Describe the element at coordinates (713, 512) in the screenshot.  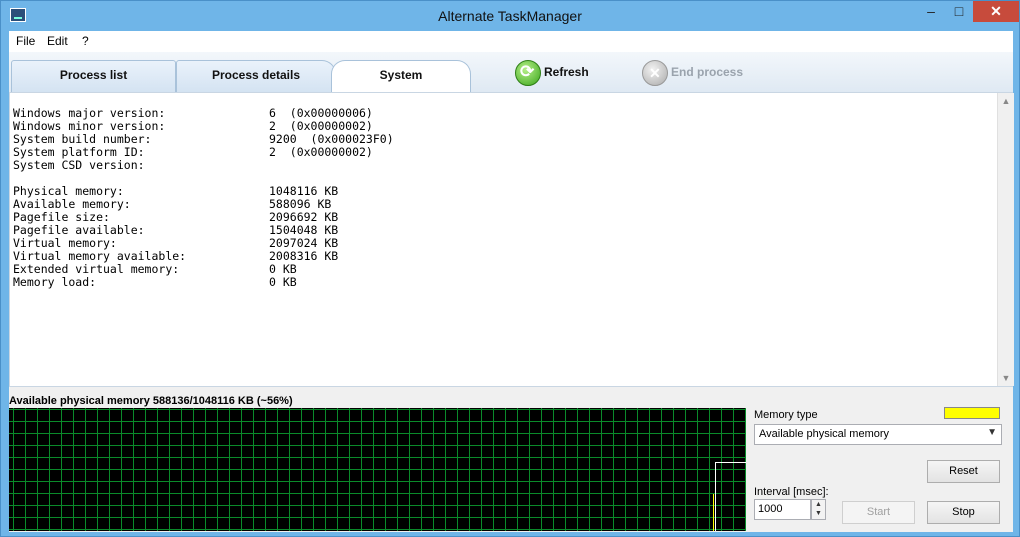
I see `graph-trace` at that location.